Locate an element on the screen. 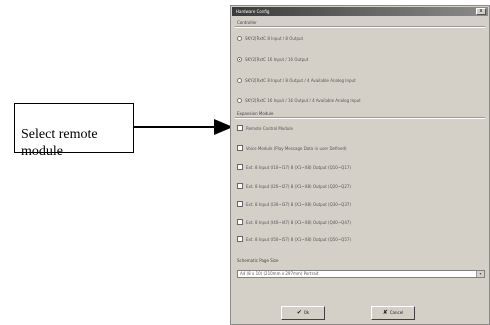  expansion-group-divider is located at coordinates (360, 118).